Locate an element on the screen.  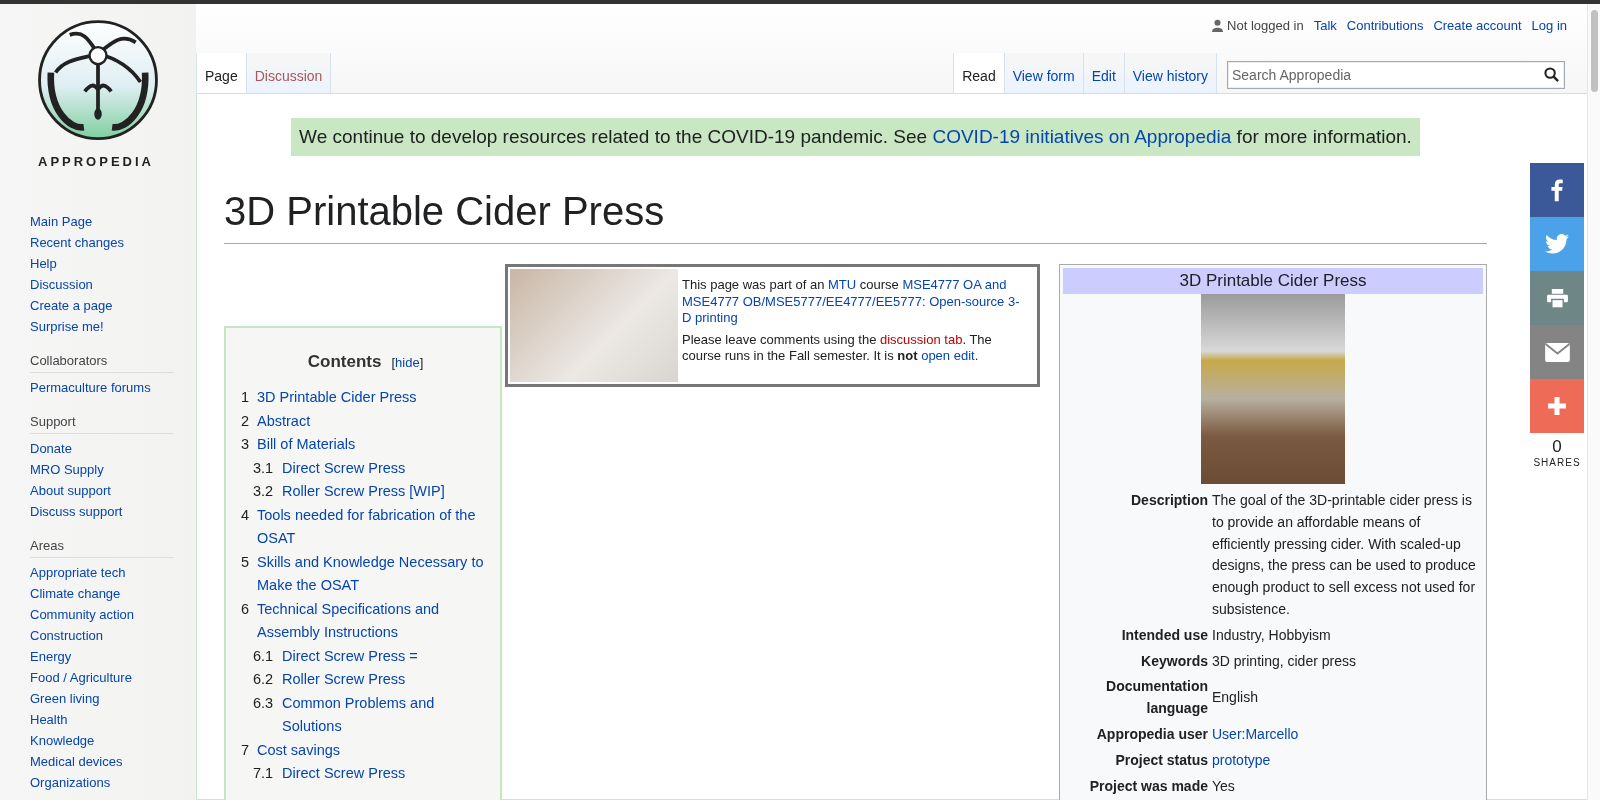
sidebar-link: Appropriate tech is located at coordinates (102, 572).